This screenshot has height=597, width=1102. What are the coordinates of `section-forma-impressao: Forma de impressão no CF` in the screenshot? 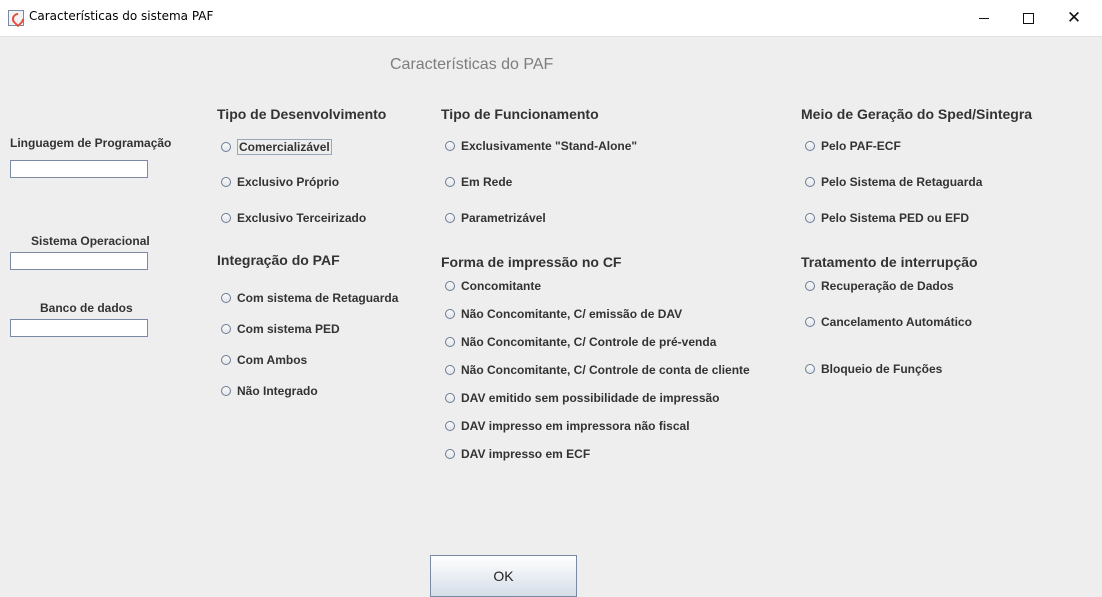 It's located at (531, 262).